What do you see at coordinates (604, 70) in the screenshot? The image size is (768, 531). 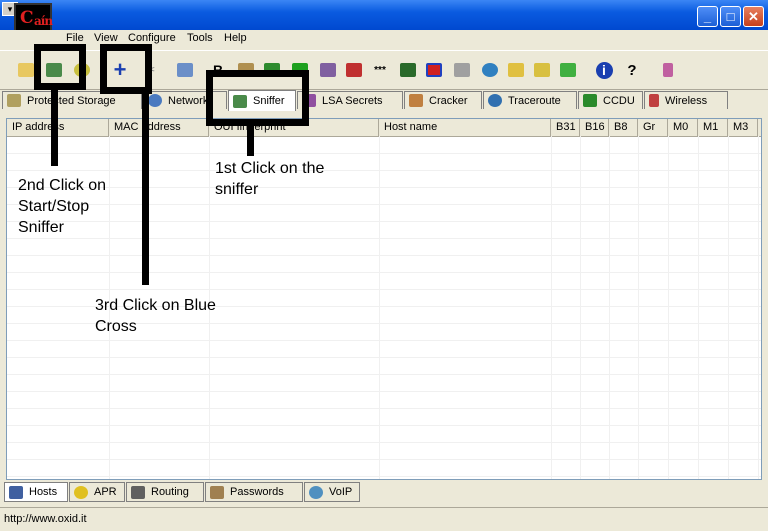 I see `info-icon: i` at bounding box center [604, 70].